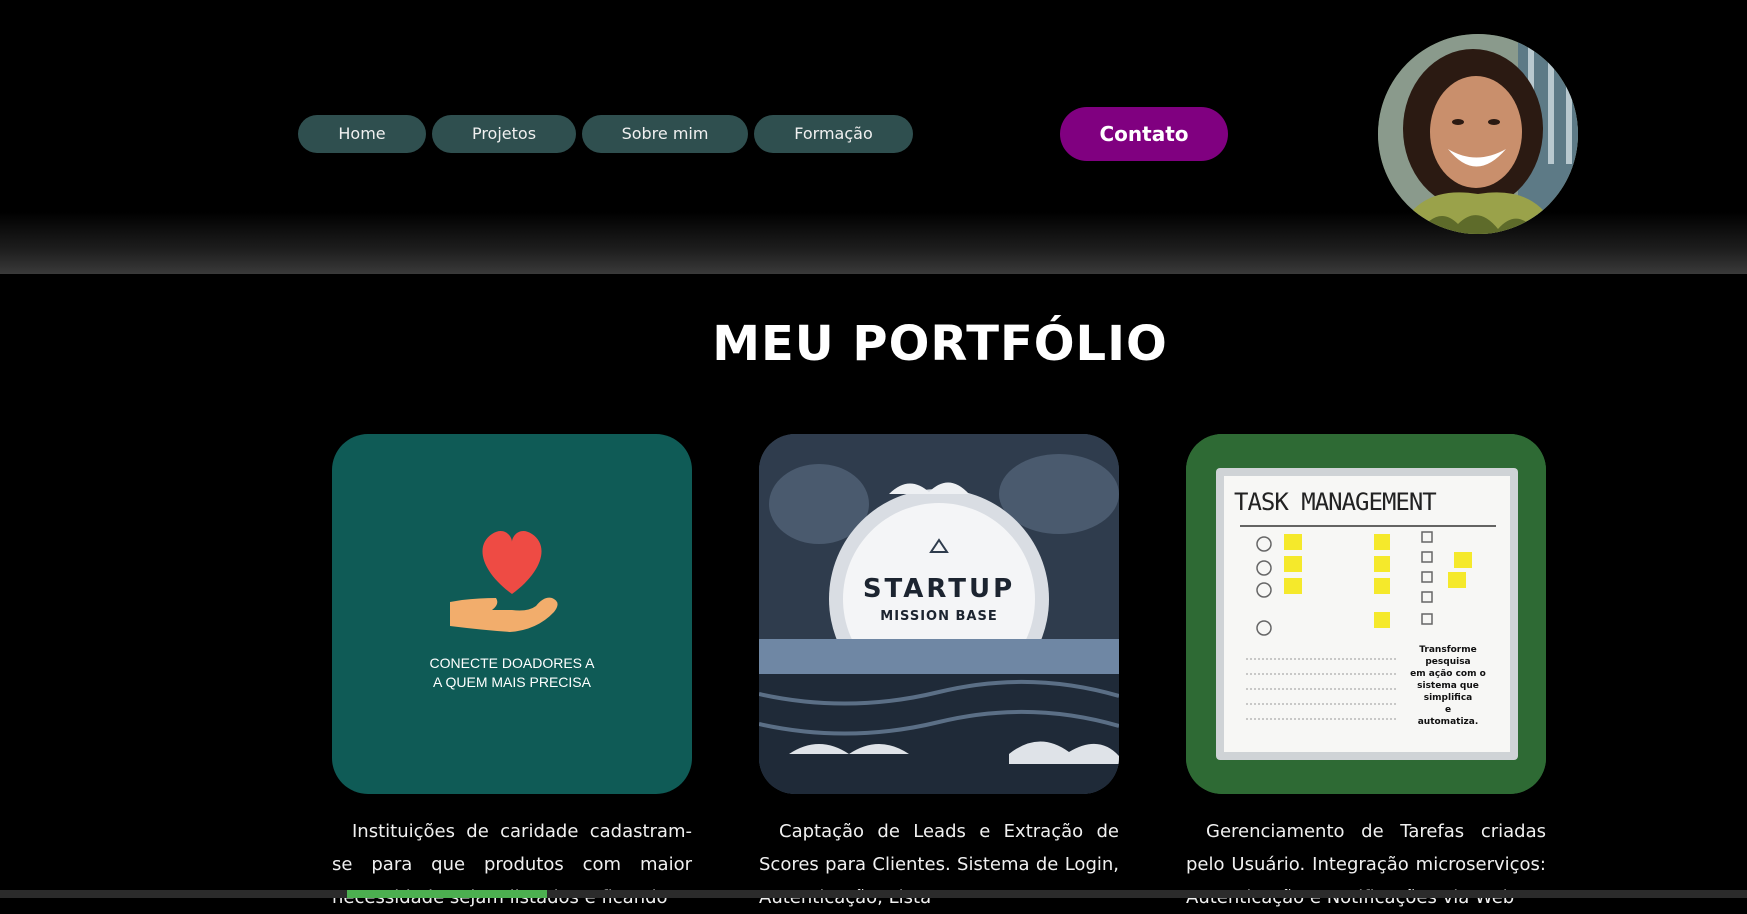  Describe the element at coordinates (512, 672) in the screenshot. I see `card-image-caption: CONECTE DOADORES A A QUEM MAIS PRECISA` at that location.